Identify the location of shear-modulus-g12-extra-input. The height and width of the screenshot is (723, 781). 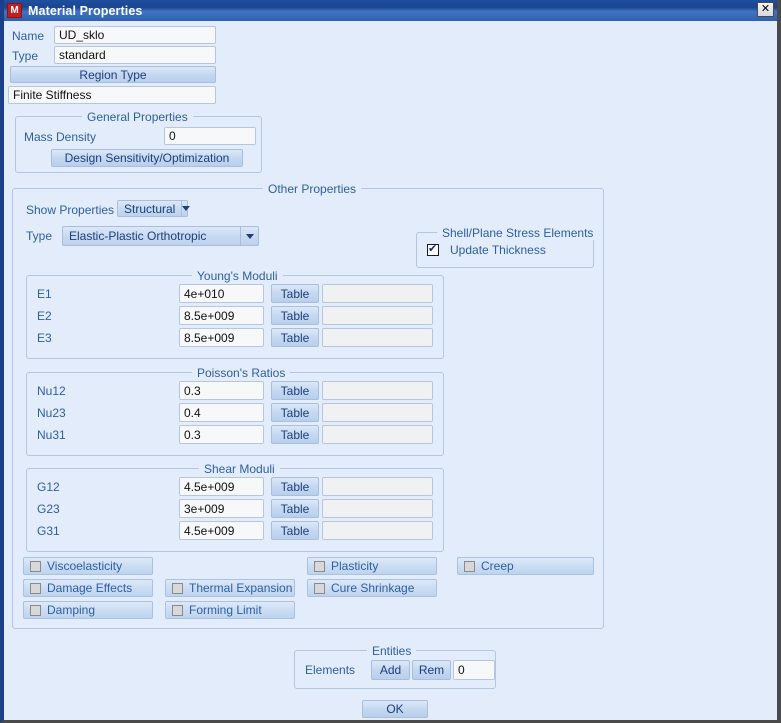
(377, 486).